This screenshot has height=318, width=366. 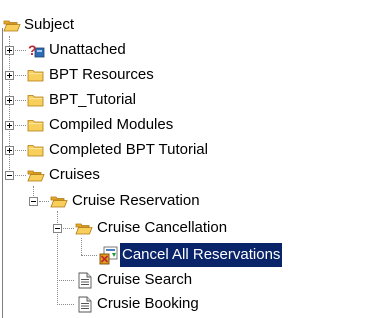 What do you see at coordinates (74, 174) in the screenshot?
I see `tree-node-label: Cruises` at bounding box center [74, 174].